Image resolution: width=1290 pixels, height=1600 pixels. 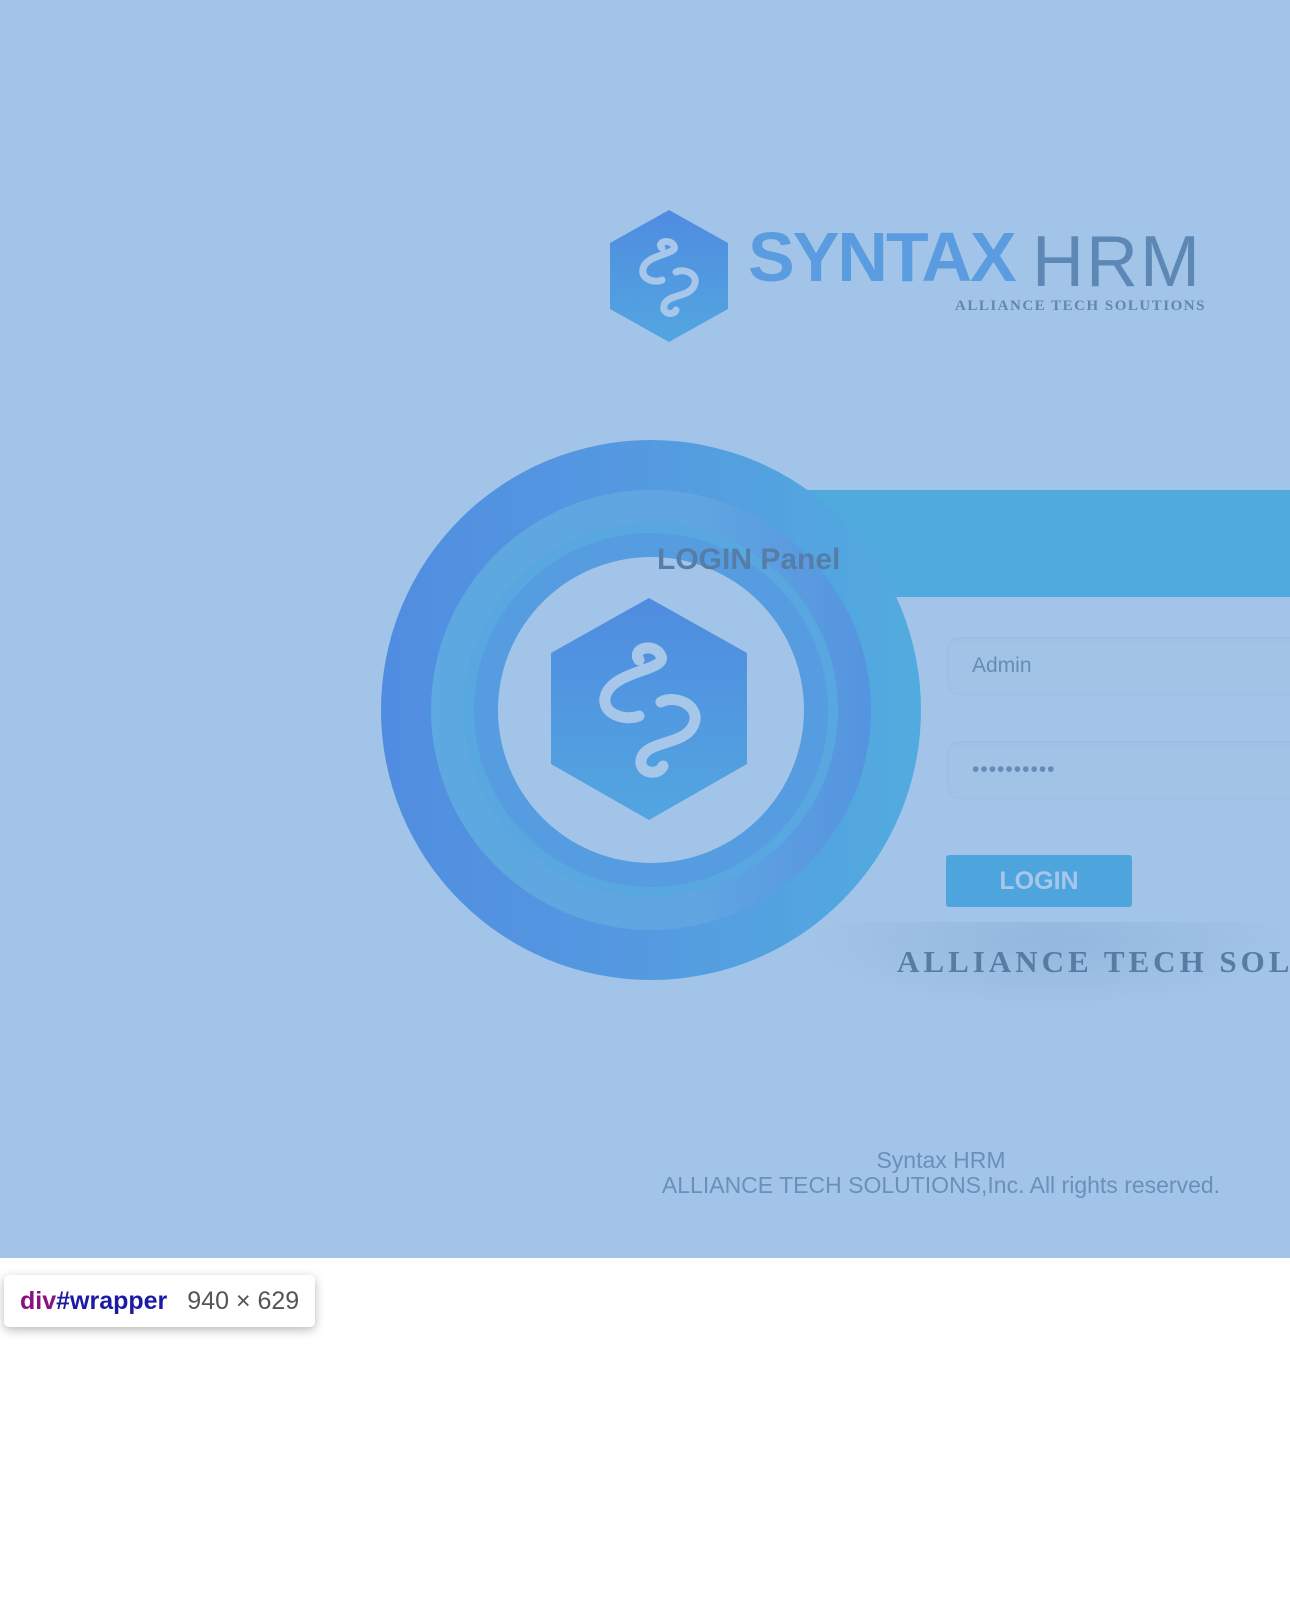 I want to click on inspector-selector: div#wrapper, so click(x=93, y=1301).